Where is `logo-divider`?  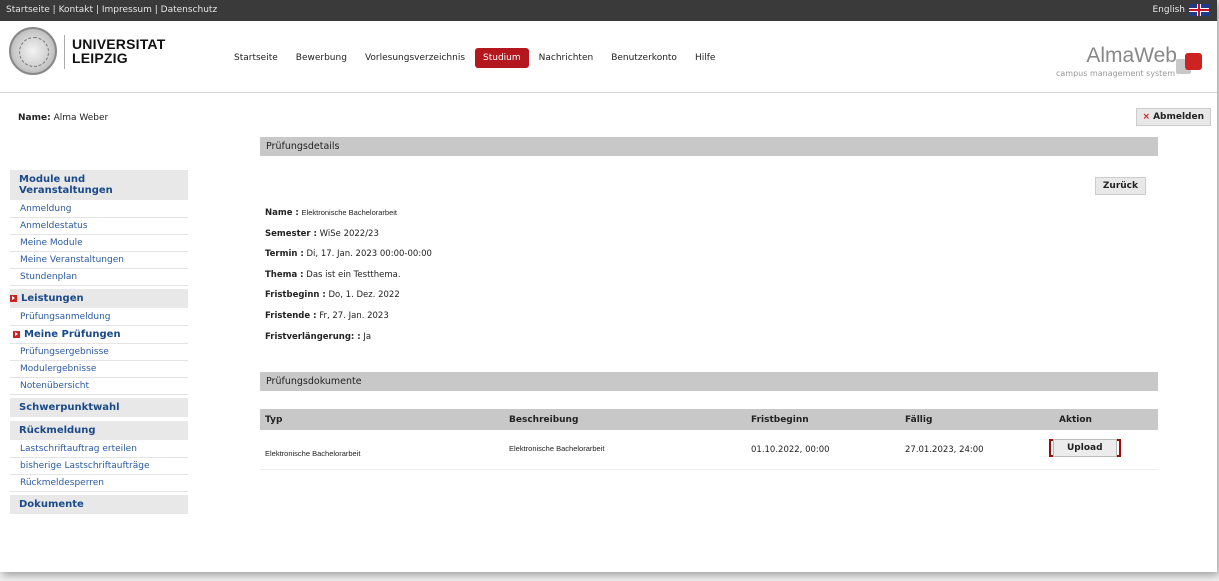 logo-divider is located at coordinates (64, 52).